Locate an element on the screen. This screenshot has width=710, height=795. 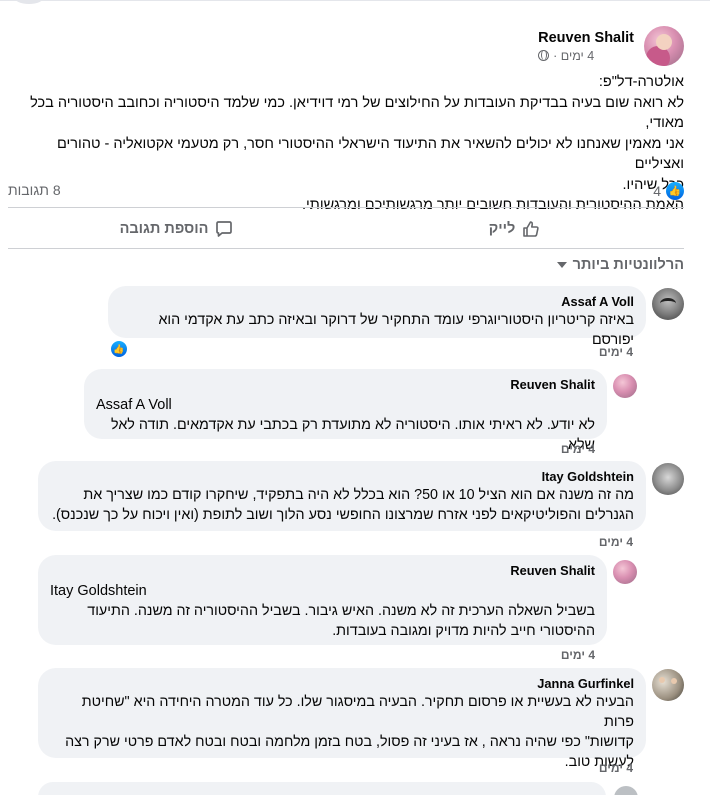
post-header: Reuven Shalit 4 ימים · is located at coordinates (611, 46).